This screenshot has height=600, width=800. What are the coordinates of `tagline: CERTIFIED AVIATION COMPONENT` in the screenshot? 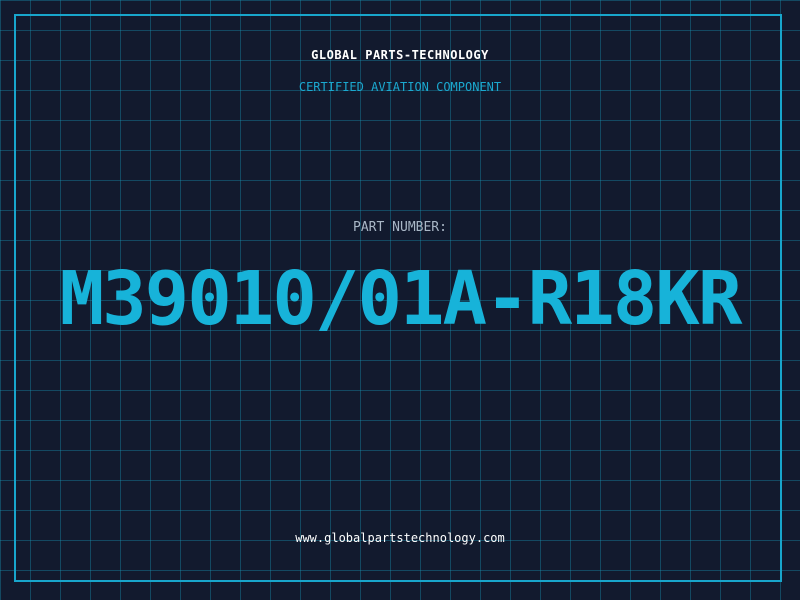 It's located at (400, 87).